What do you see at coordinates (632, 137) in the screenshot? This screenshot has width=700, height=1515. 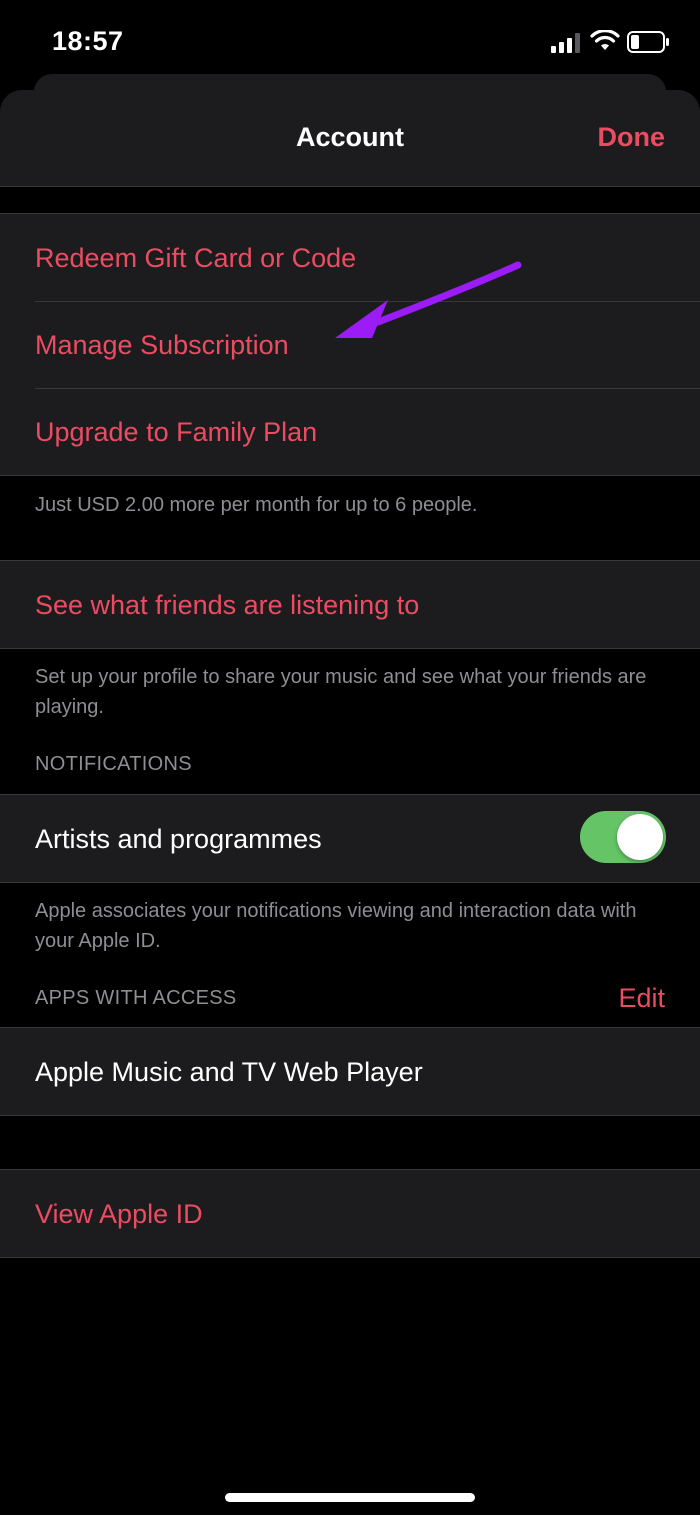 I see `done-button: Done` at bounding box center [632, 137].